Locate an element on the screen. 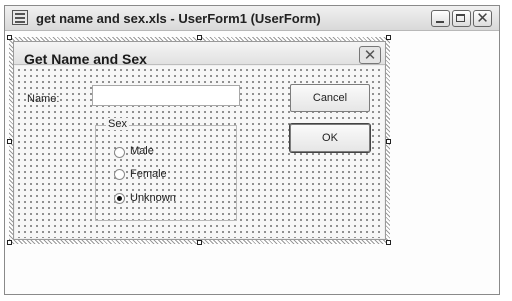  male-option-label: Male is located at coordinates (142, 151).